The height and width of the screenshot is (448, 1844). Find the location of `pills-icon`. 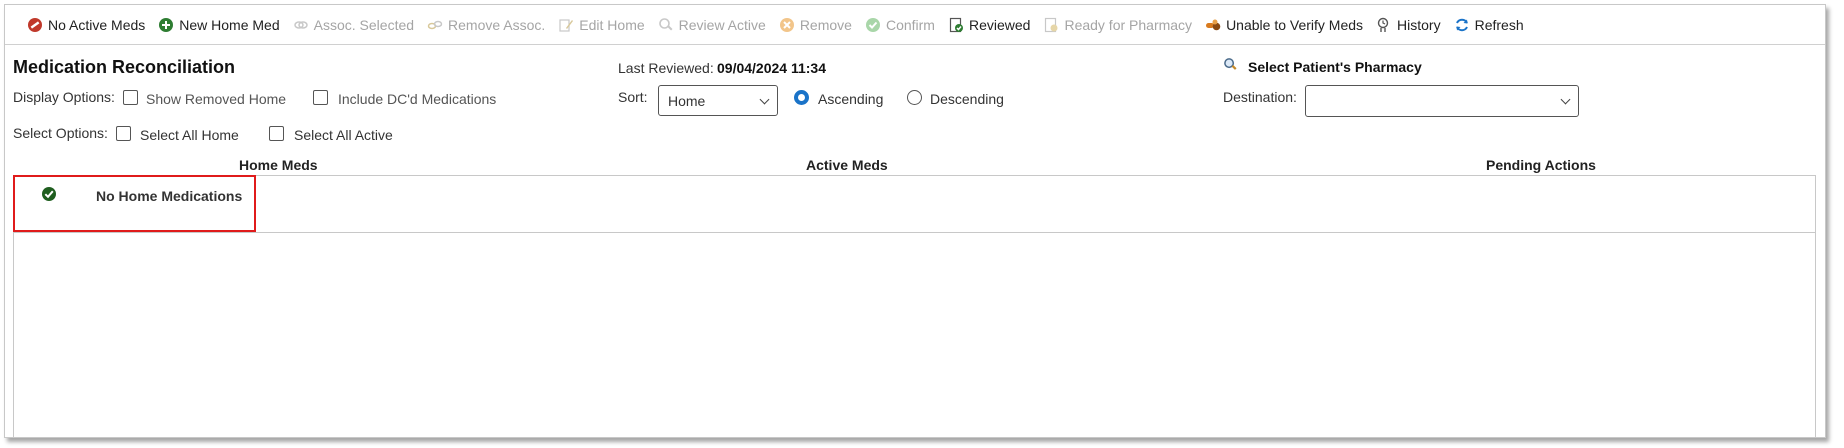

pills-icon is located at coordinates (1213, 24).